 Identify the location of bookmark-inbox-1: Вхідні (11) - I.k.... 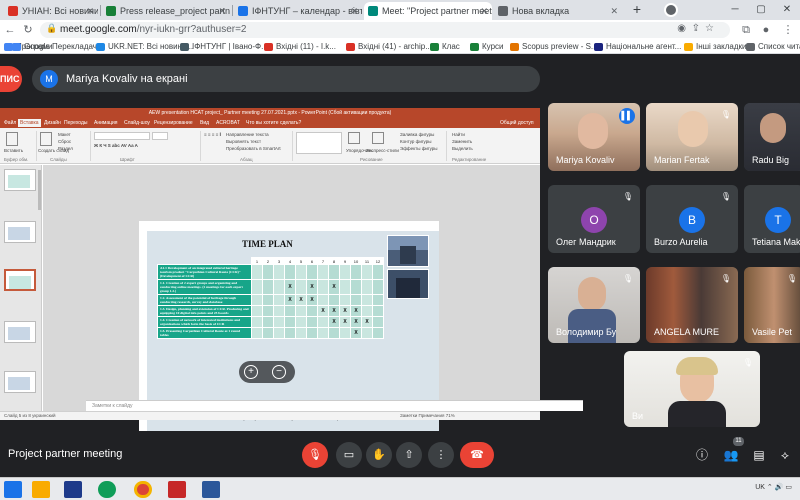
(300, 47).